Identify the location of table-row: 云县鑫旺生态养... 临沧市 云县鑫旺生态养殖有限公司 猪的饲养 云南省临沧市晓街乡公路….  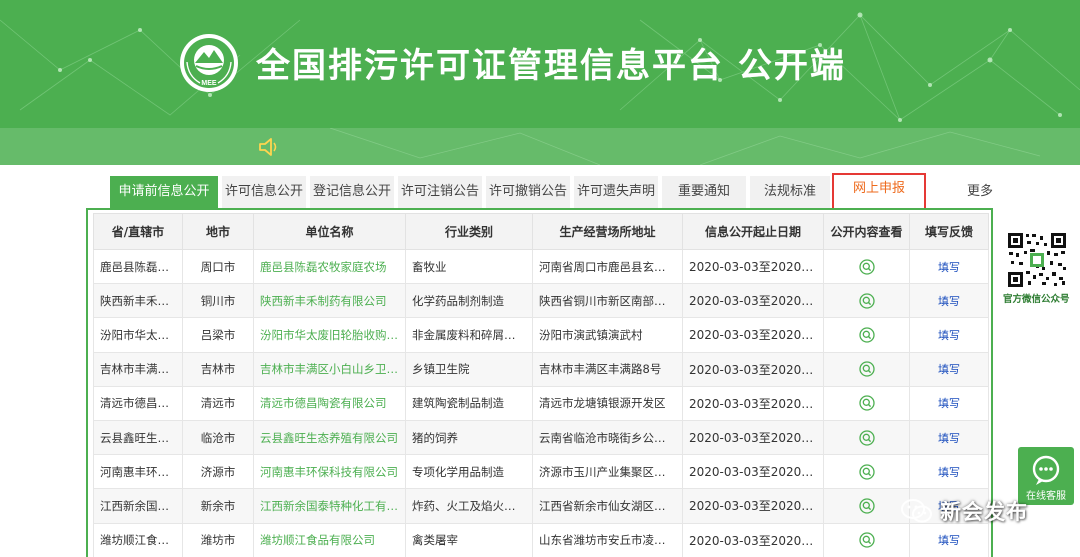
(541, 437).